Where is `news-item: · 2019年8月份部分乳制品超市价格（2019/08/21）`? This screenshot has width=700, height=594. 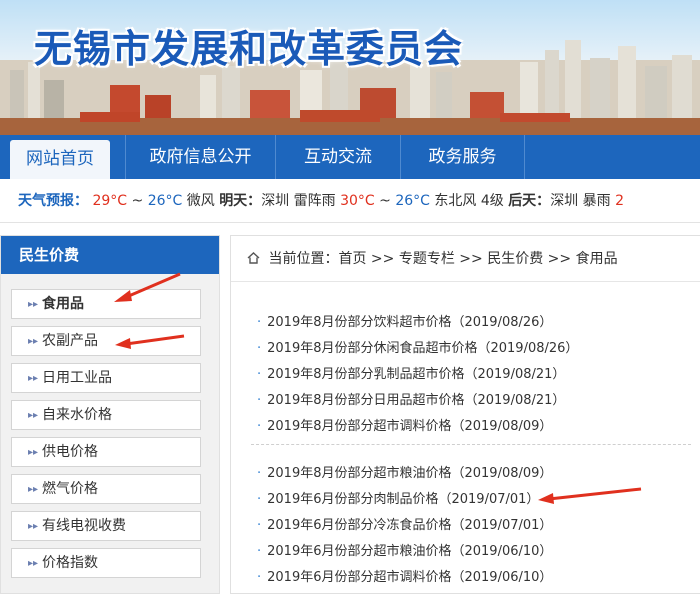
news-item: · 2019年8月份部分乳制品超市价格（2019/08/21） is located at coordinates (411, 372).